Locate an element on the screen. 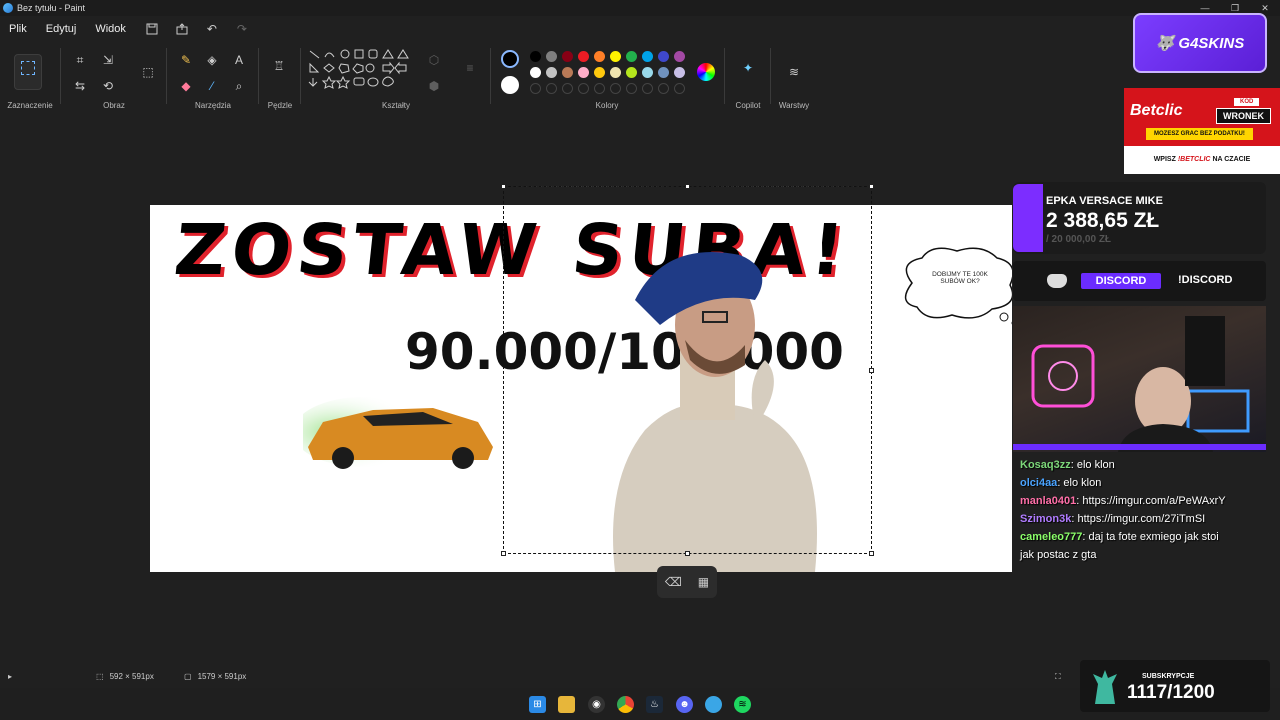  webcam-feed is located at coordinates (1139, 379).